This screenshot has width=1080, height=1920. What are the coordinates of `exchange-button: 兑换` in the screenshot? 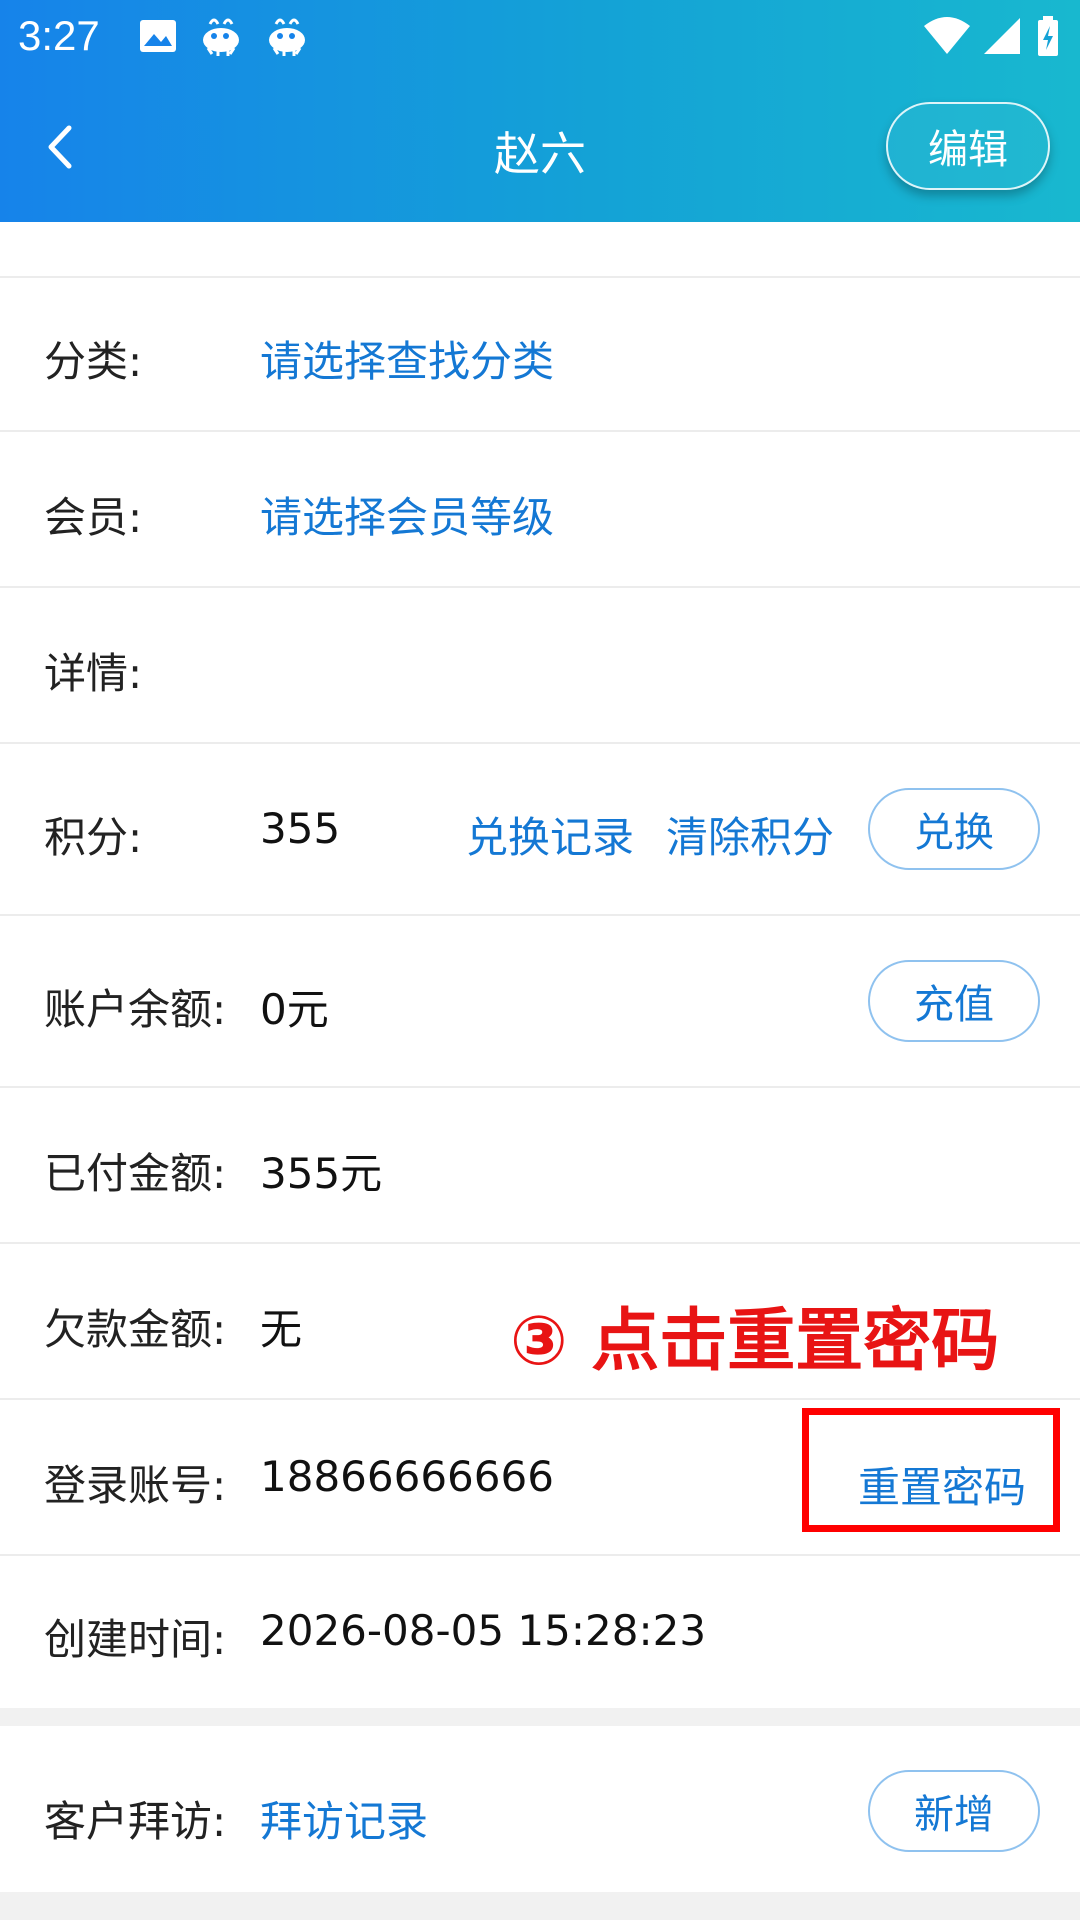 It's located at (954, 829).